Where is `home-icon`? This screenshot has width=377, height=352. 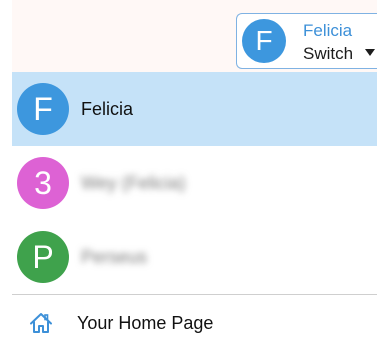 home-icon is located at coordinates (41, 323).